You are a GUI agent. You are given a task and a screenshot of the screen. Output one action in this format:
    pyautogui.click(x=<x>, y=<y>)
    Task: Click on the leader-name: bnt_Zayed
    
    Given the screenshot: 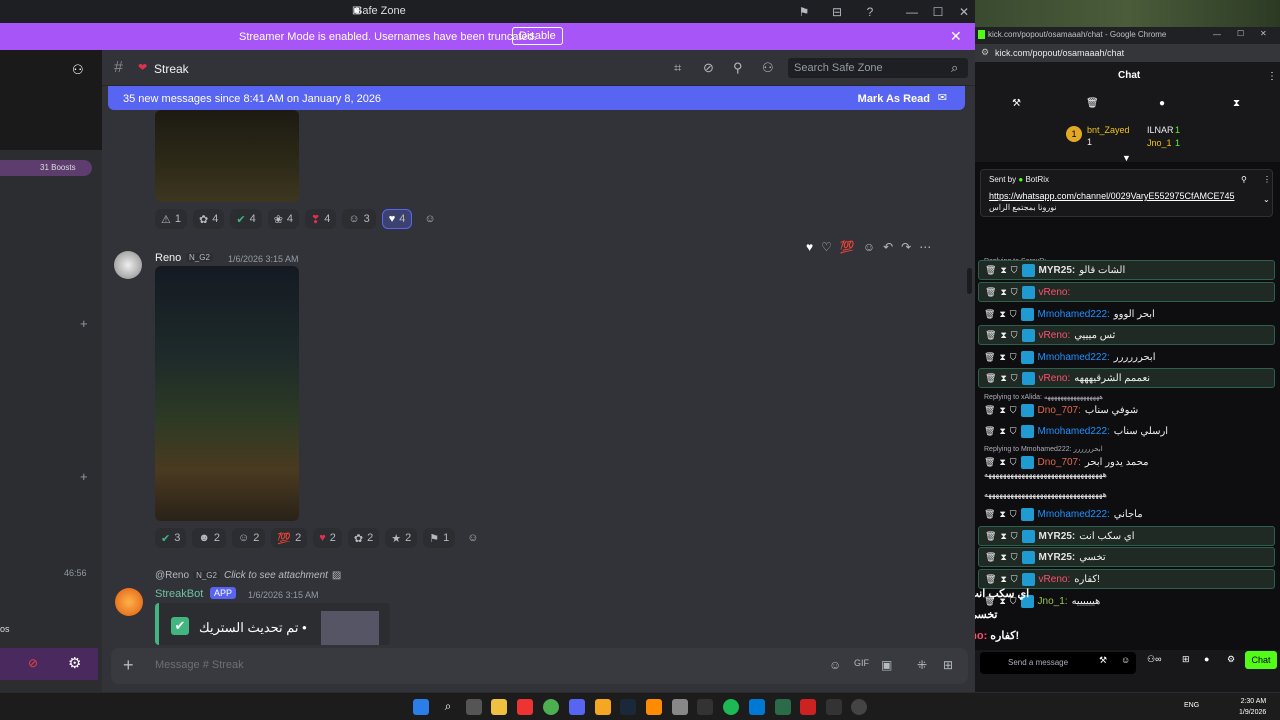 What is the action you would take?
    pyautogui.click(x=1108, y=130)
    